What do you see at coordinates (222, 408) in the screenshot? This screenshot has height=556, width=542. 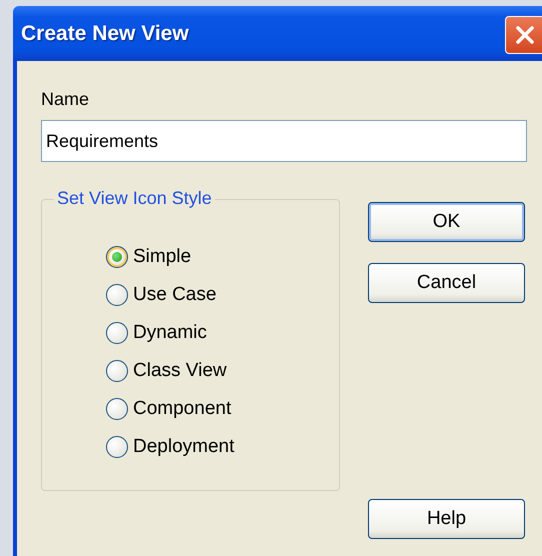 I see `radio-option: Component` at bounding box center [222, 408].